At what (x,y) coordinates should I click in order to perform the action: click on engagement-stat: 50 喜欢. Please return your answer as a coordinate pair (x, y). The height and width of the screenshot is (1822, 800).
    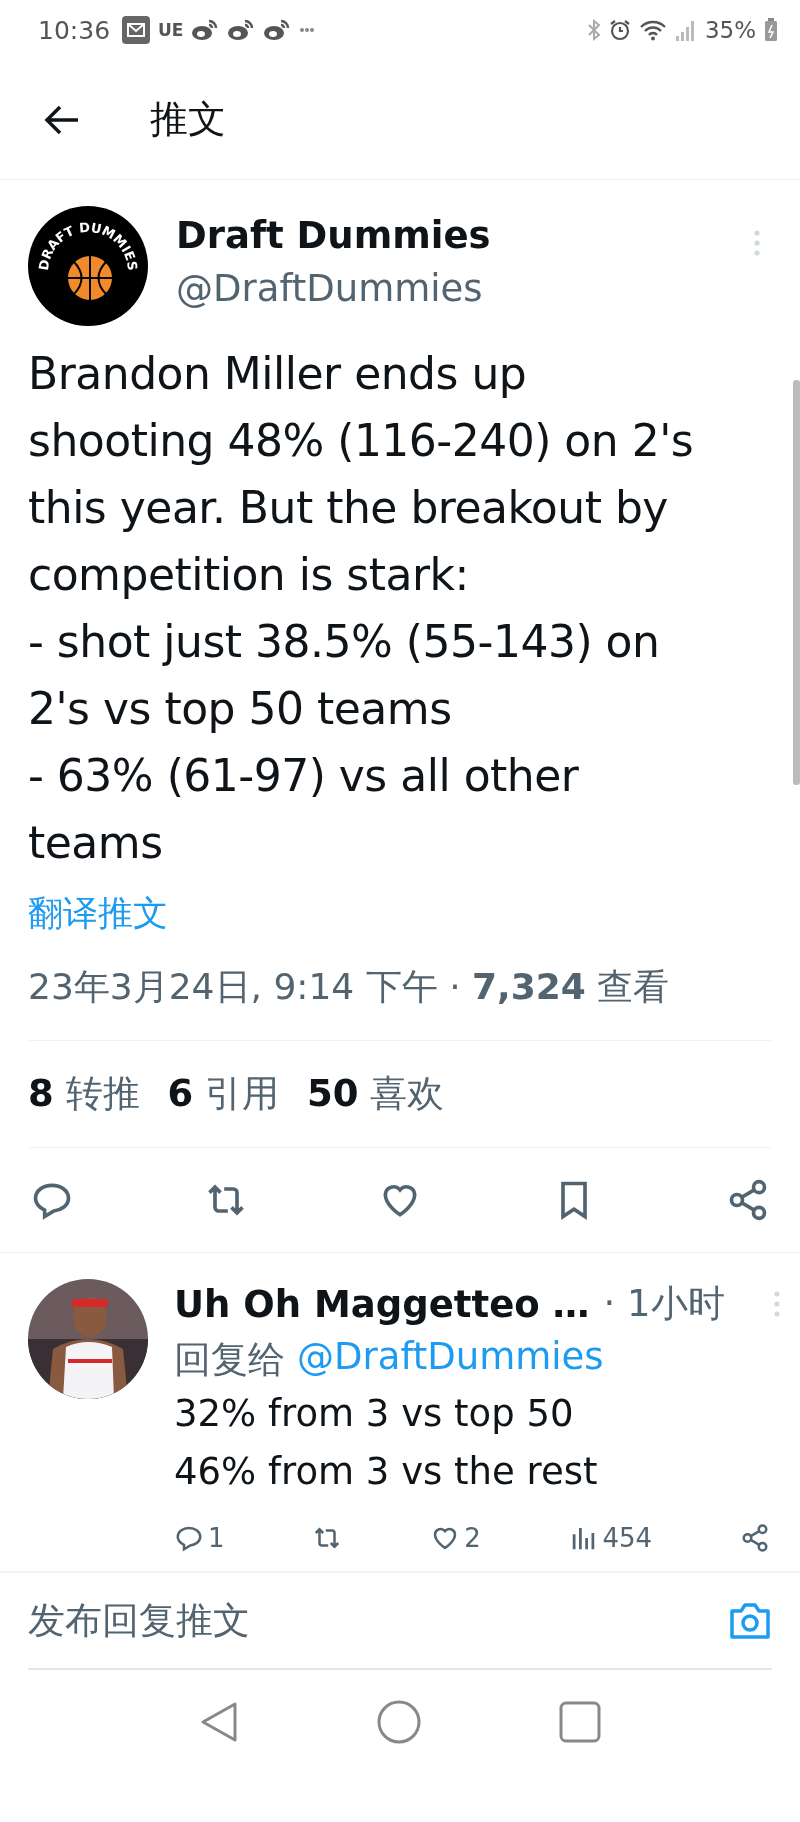
    Looking at the image, I should click on (376, 1094).